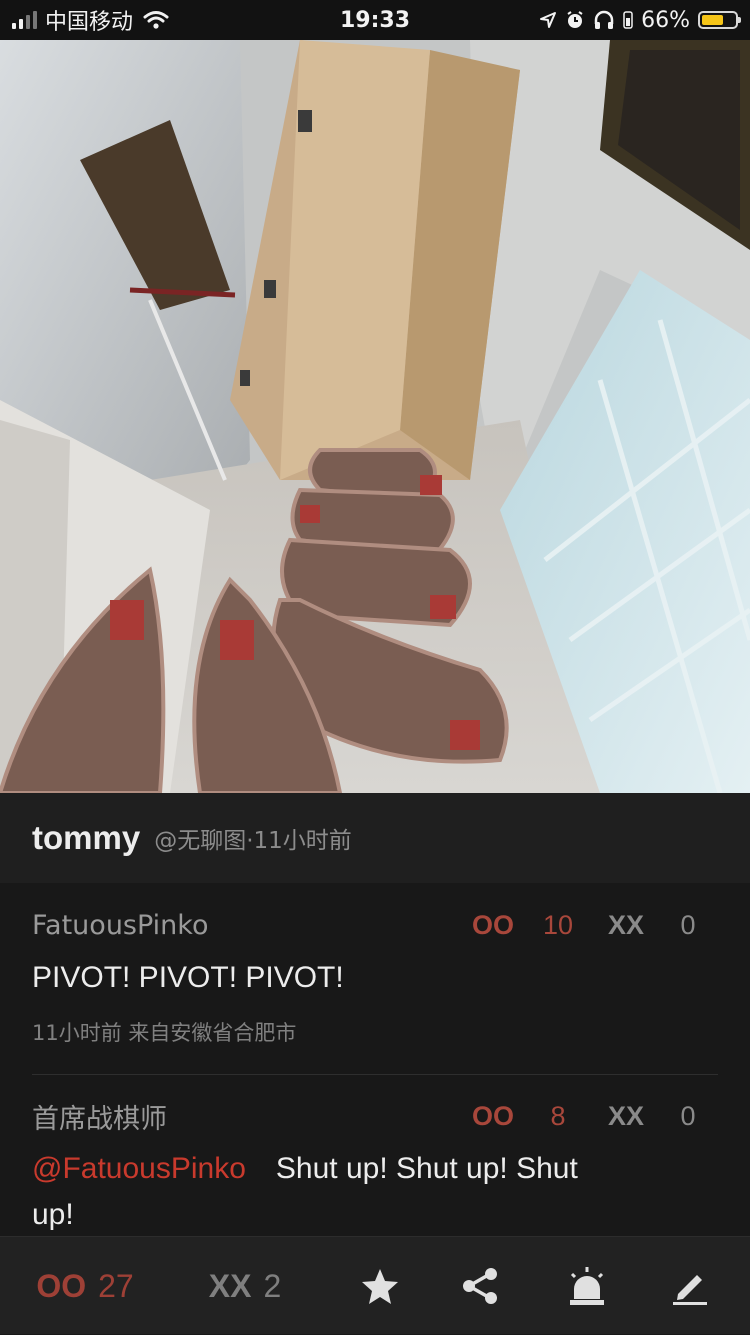 This screenshot has height=1335, width=750. What do you see at coordinates (24, 20) in the screenshot?
I see `signal-icon` at bounding box center [24, 20].